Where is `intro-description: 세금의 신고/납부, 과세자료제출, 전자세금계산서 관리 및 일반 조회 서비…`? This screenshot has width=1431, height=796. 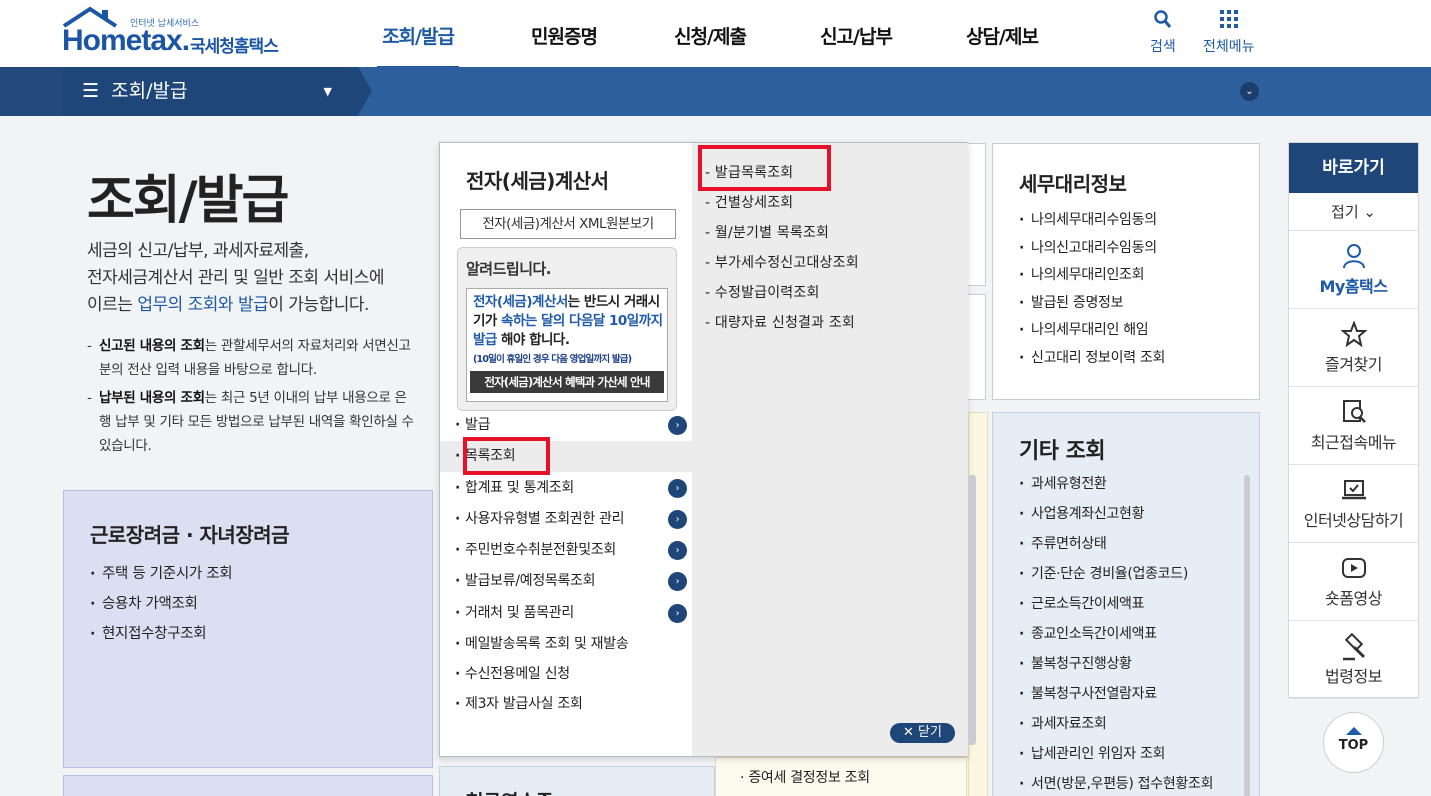
intro-description: 세금의 신고/납부, 과세자료제출, 전자세금계산서 관리 및 일반 조회 서비… is located at coordinates (236, 278).